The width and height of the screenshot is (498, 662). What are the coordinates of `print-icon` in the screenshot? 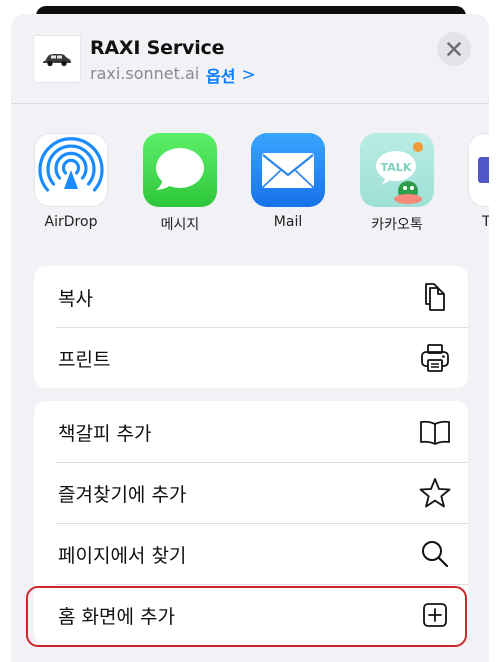 It's located at (435, 358).